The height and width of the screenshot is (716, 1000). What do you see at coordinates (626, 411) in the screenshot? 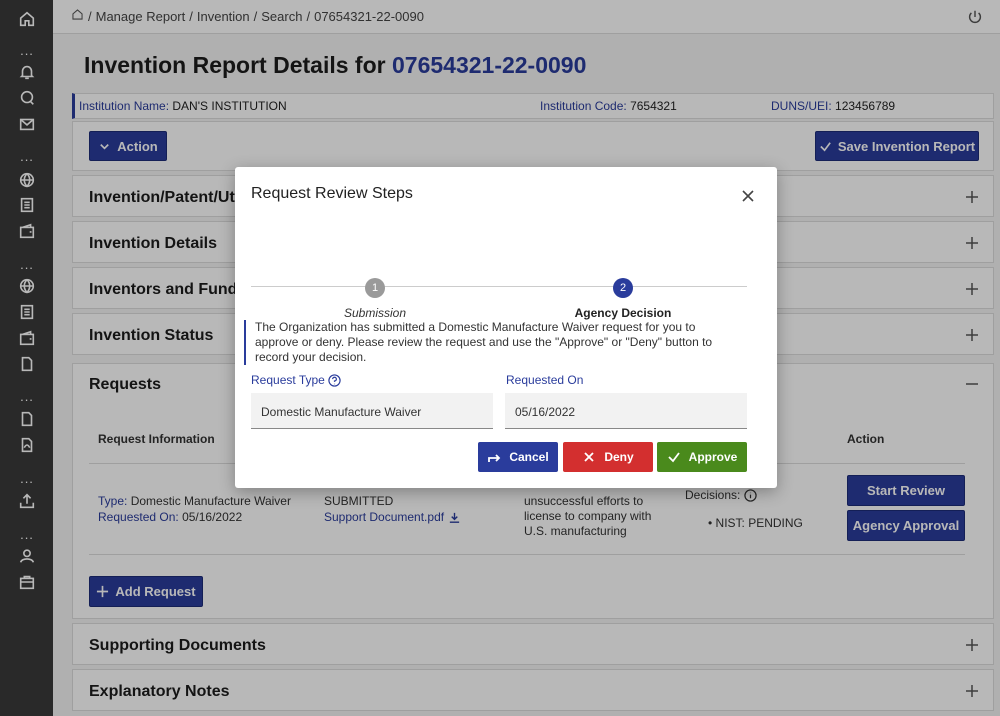
I see `requested-on-field: 05/16/2022` at bounding box center [626, 411].